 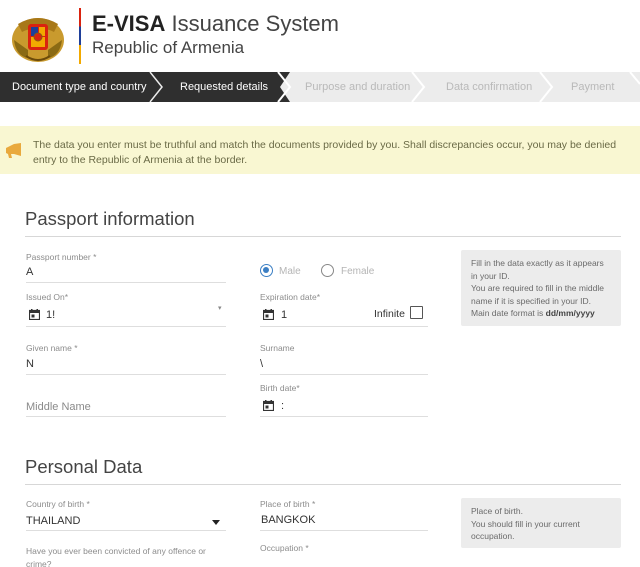 What do you see at coordinates (290, 271) in the screenshot?
I see `sex-male-label: Male` at bounding box center [290, 271].